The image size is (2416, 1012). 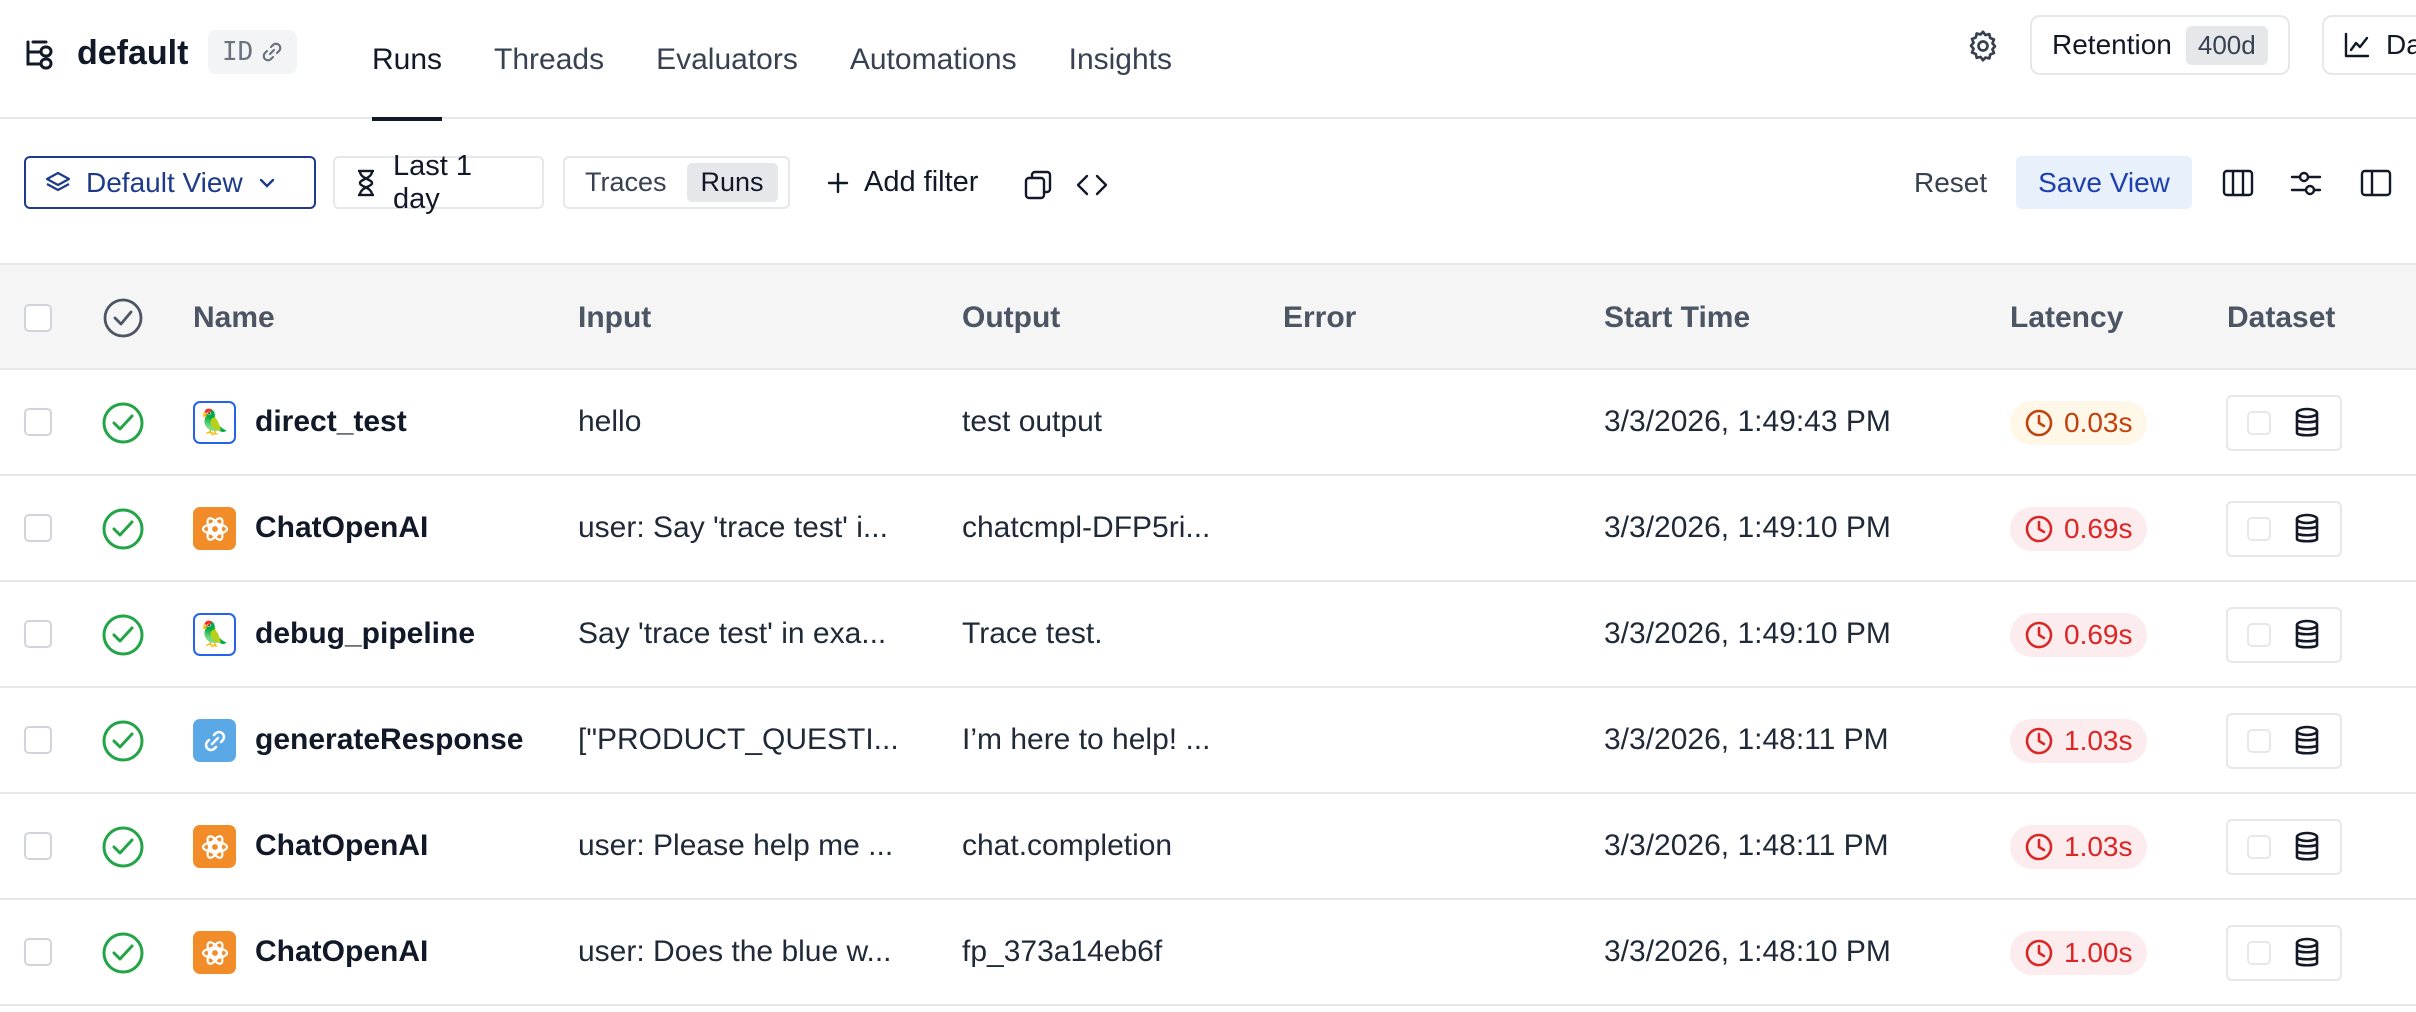 What do you see at coordinates (214, 740) in the screenshot?
I see `chain-link-icon` at bounding box center [214, 740].